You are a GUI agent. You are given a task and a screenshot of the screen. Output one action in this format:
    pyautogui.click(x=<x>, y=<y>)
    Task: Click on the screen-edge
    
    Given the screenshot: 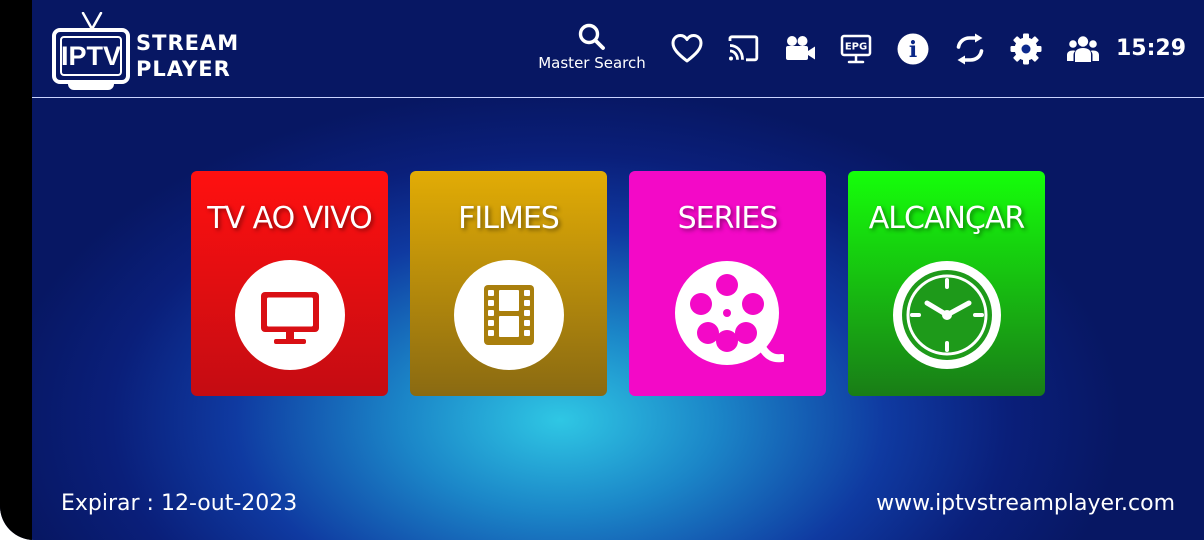 What is the action you would take?
    pyautogui.click(x=16, y=270)
    